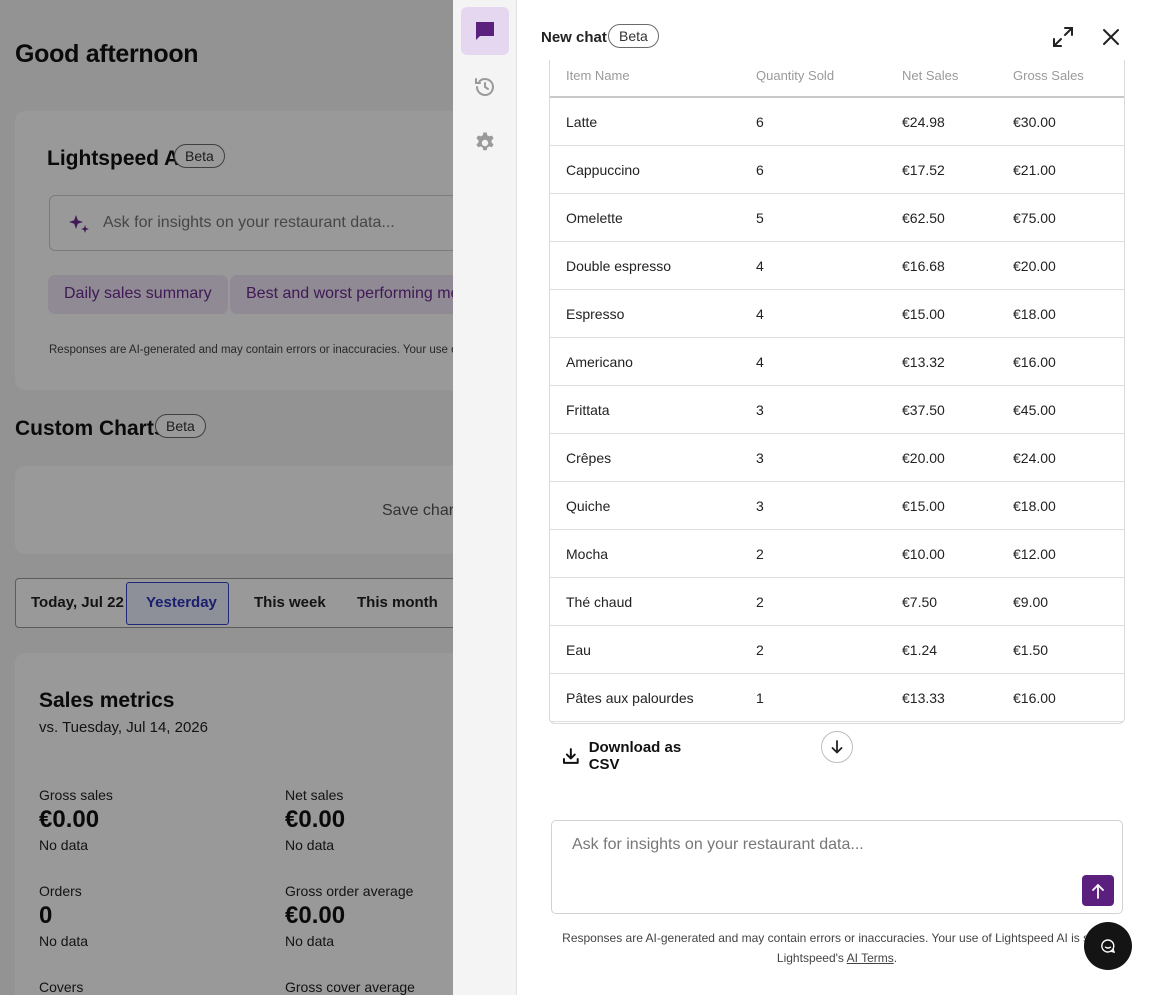 This screenshot has height=995, width=1157. What do you see at coordinates (760, 698) in the screenshot?
I see `cell-quantity-sold: 1` at bounding box center [760, 698].